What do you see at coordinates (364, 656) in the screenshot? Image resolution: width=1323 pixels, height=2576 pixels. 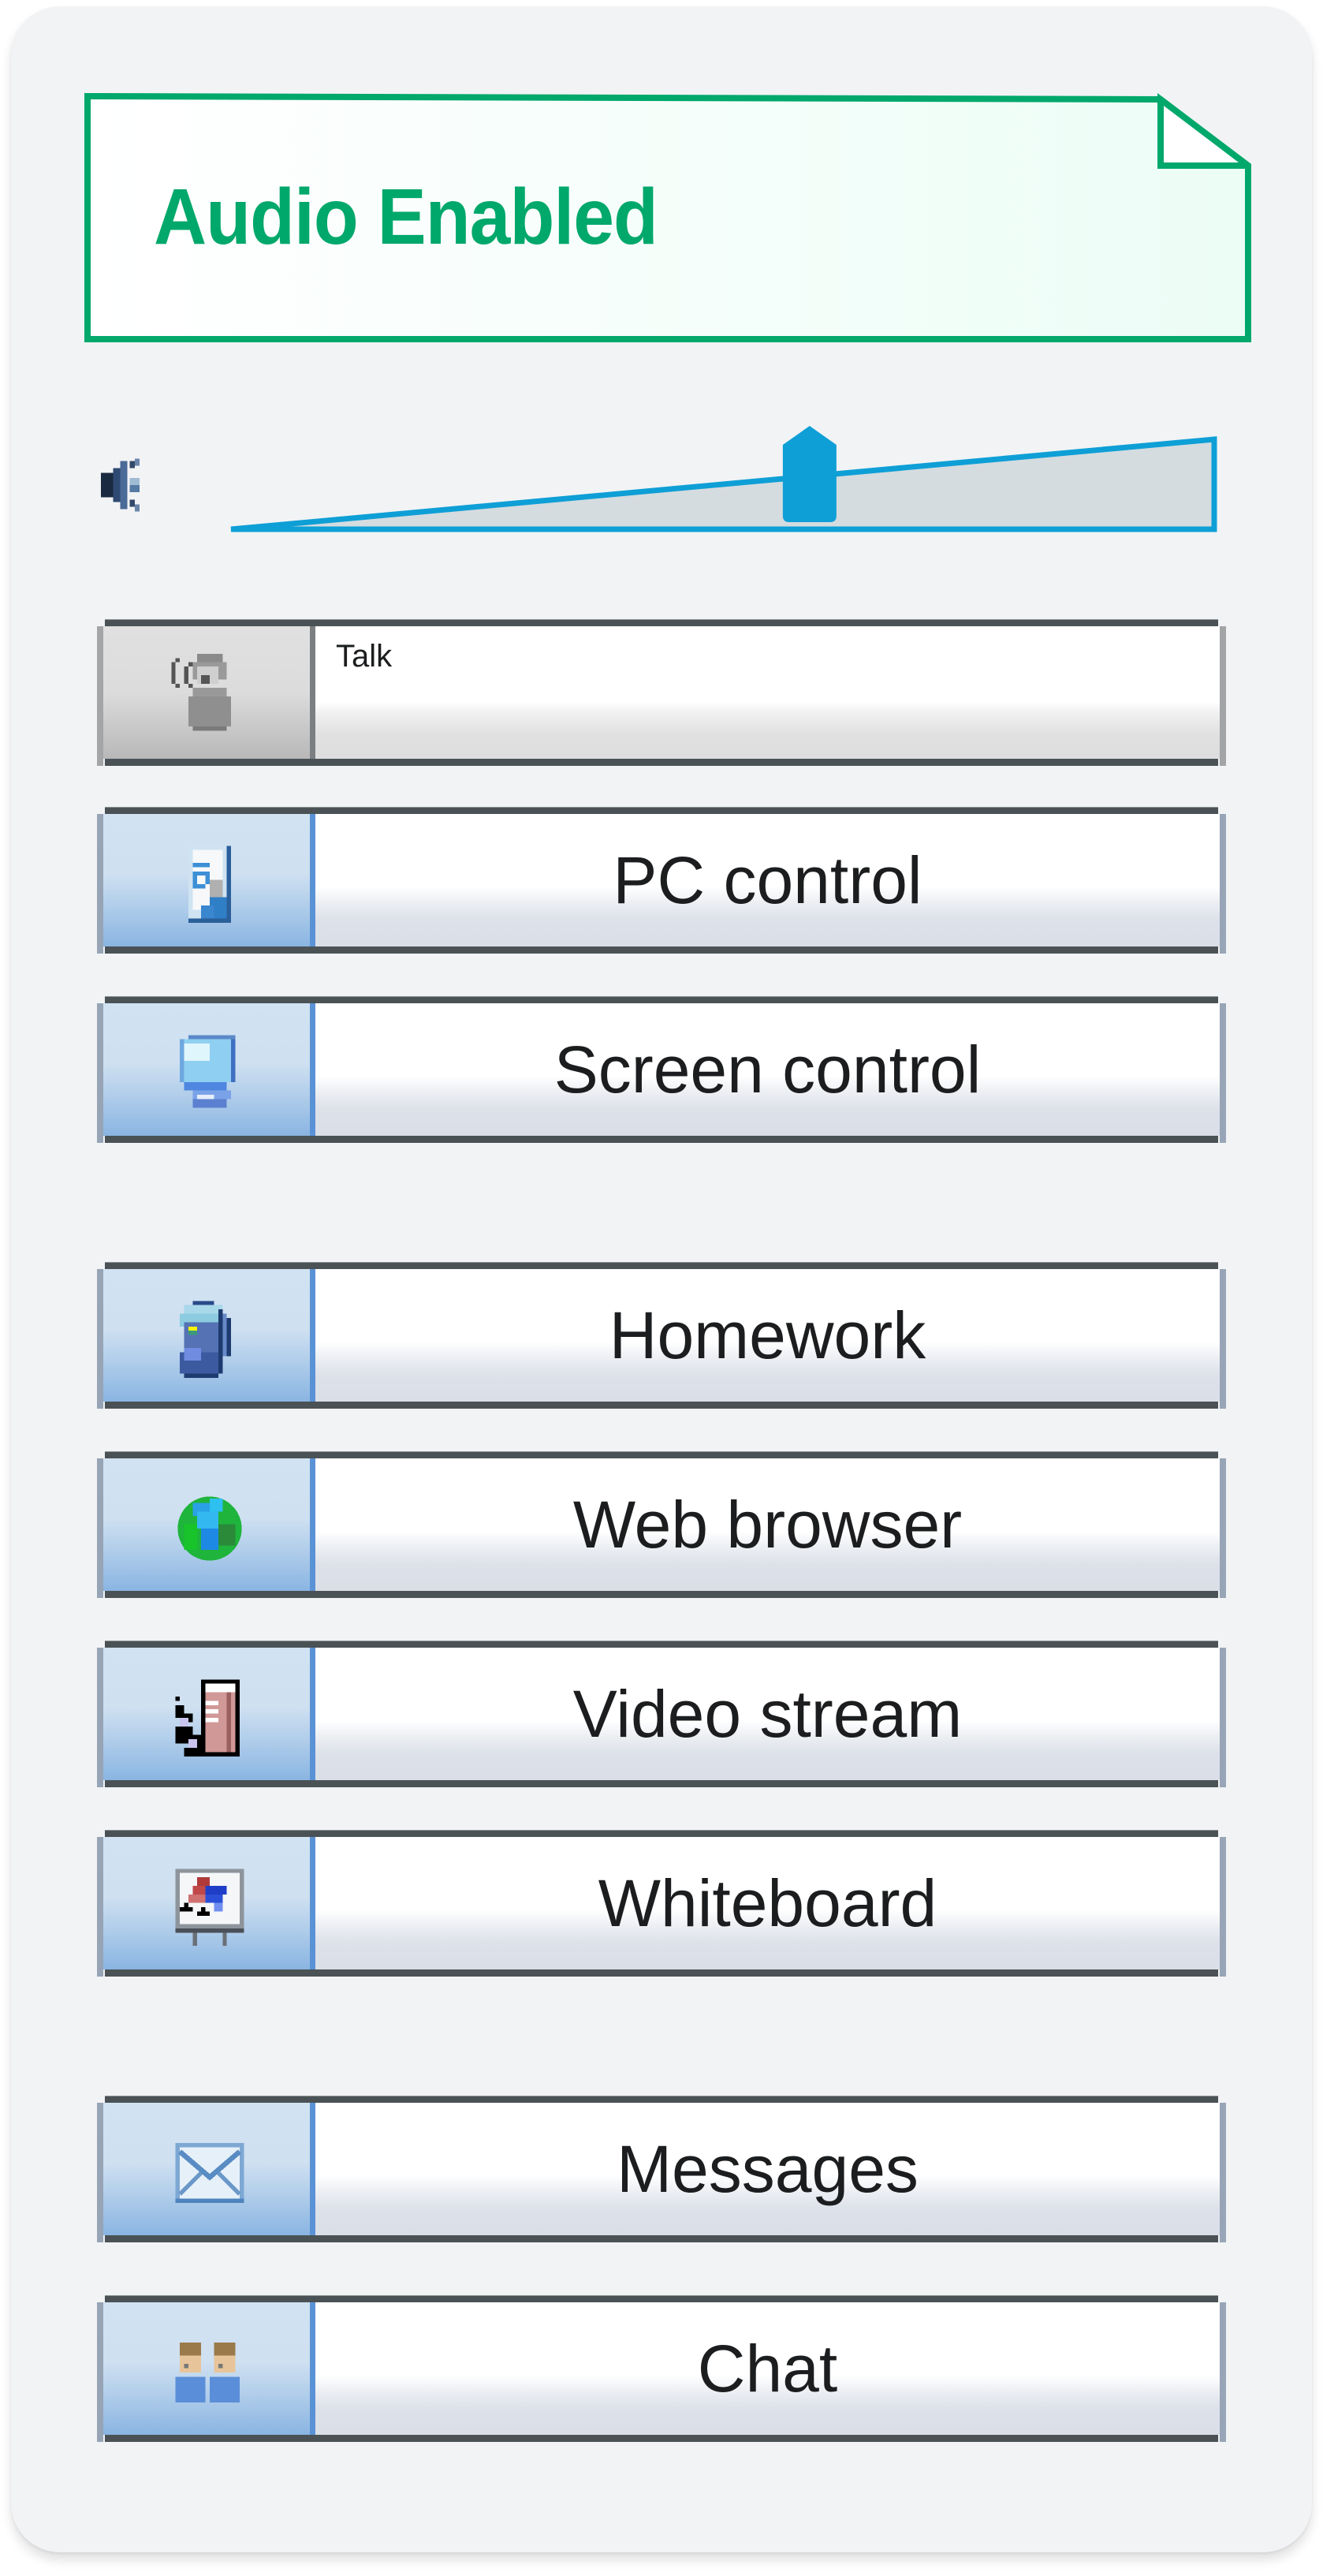 I see `talk-label: Talk` at bounding box center [364, 656].